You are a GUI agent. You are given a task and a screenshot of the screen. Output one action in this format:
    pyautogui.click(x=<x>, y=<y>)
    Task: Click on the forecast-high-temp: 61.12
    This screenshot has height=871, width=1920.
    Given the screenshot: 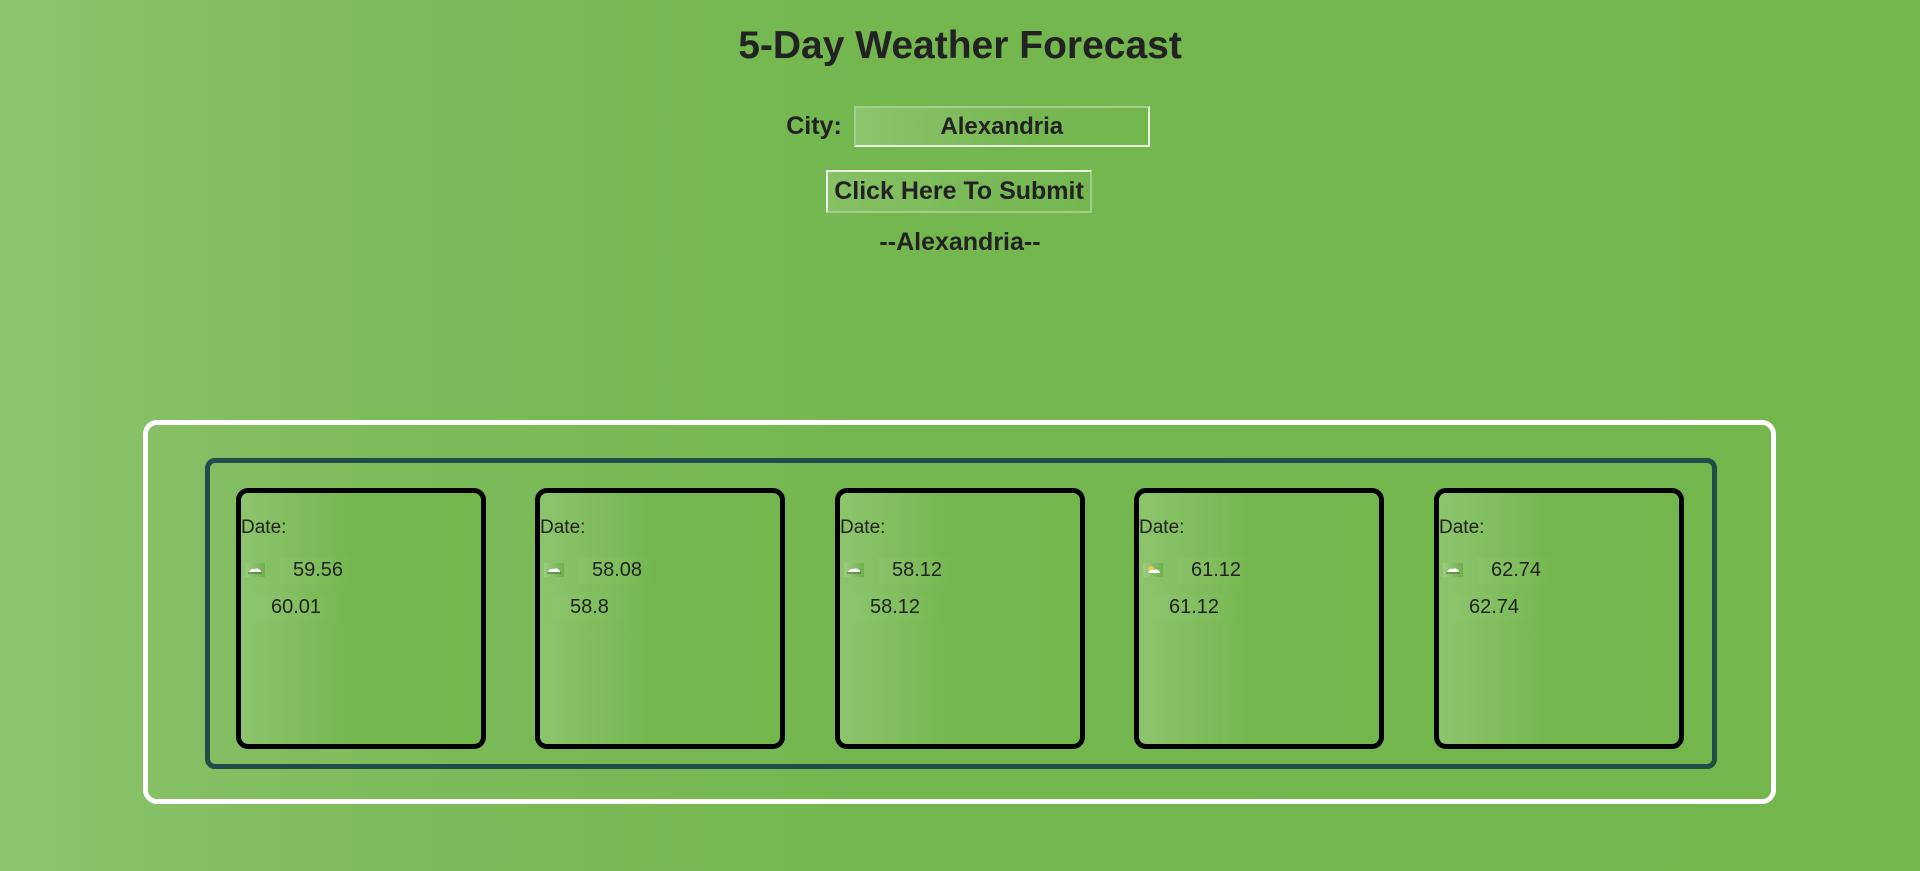 What is the action you would take?
    pyautogui.click(x=1216, y=570)
    